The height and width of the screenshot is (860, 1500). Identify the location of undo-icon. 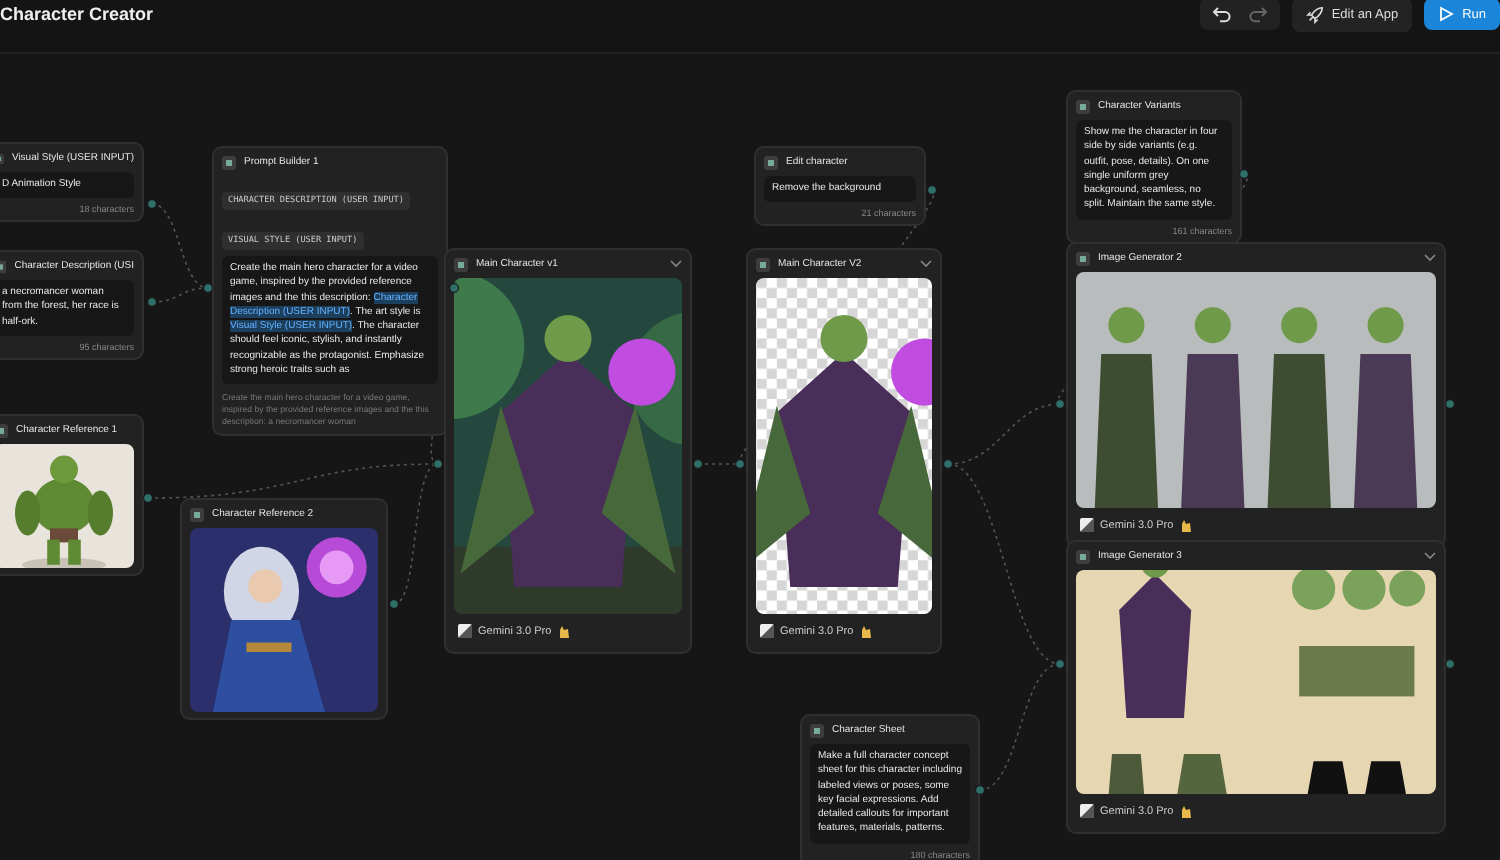
(1221, 14).